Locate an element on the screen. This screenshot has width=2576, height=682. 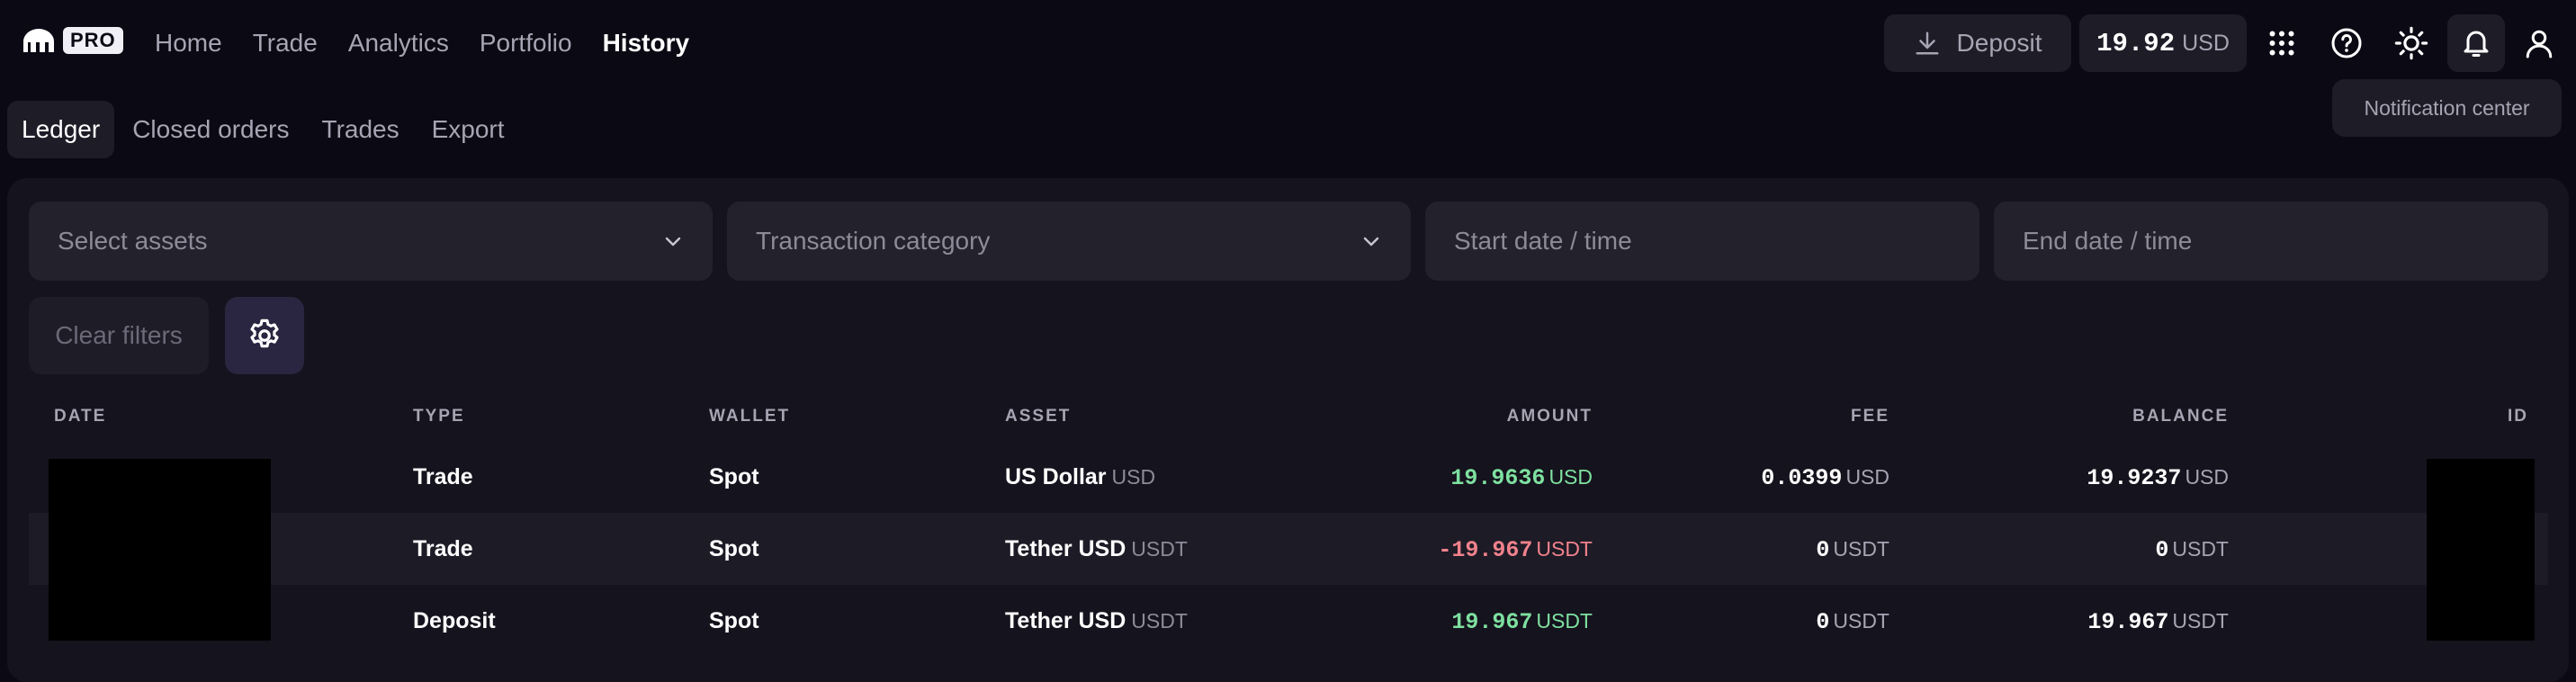
deposit-label: Deposit is located at coordinates (1999, 43).